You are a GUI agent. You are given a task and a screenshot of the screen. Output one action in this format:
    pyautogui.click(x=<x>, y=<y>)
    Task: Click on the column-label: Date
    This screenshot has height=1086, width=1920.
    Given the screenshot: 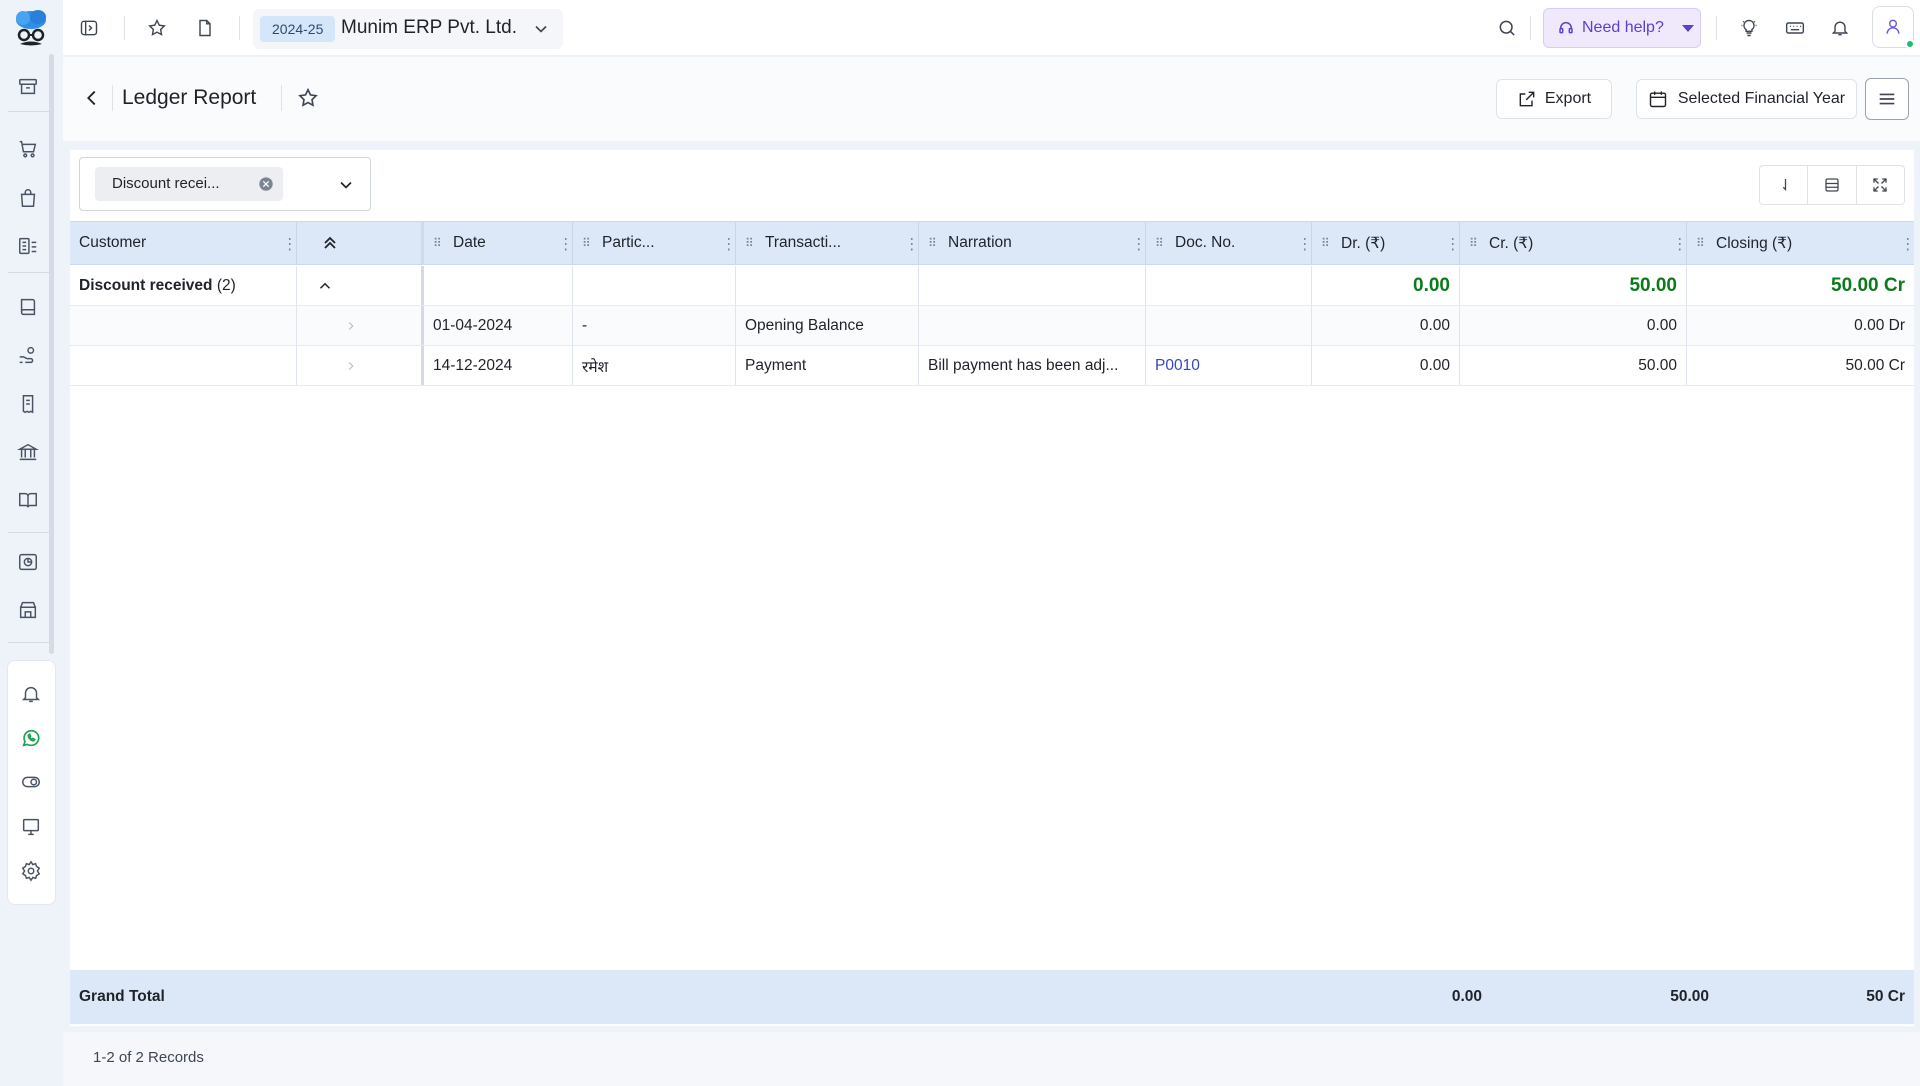 What is the action you would take?
    pyautogui.click(x=469, y=242)
    